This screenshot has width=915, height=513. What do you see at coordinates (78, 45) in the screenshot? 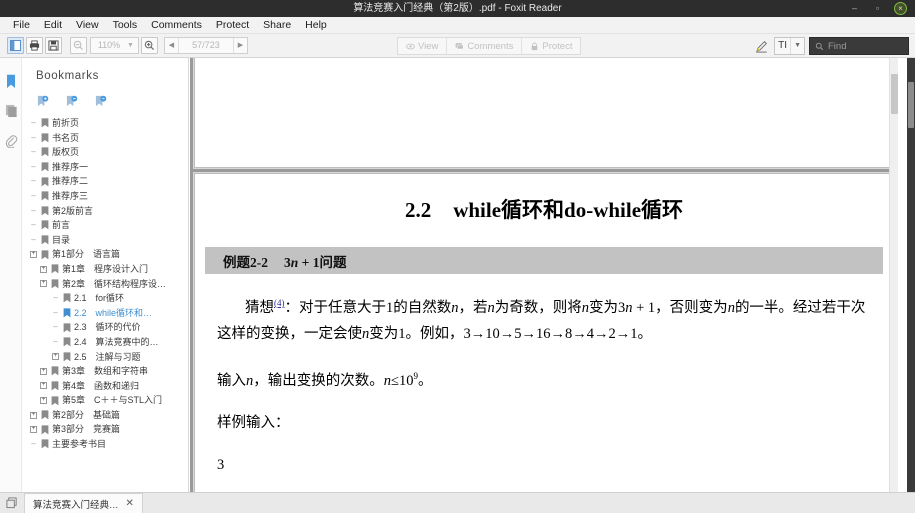
I see `zoom-out-icon` at bounding box center [78, 45].